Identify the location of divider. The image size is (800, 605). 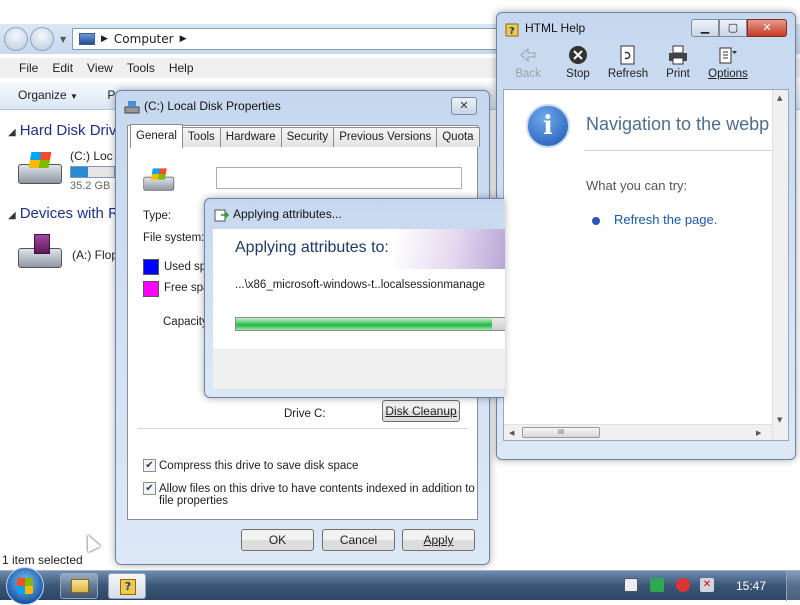
(679, 150).